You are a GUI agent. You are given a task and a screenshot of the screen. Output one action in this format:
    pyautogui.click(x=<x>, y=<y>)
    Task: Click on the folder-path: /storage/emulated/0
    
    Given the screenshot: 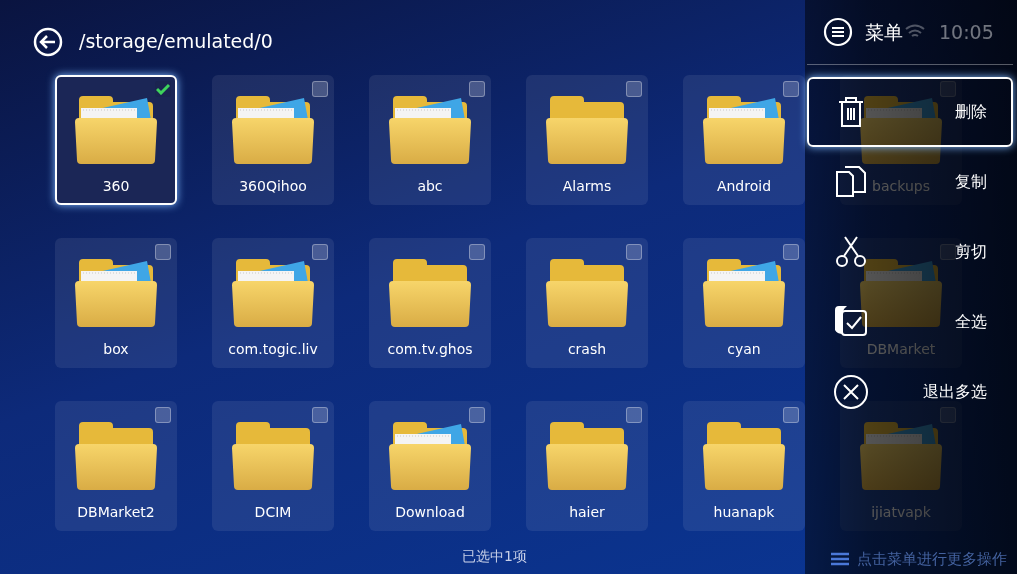 What is the action you would take?
    pyautogui.click(x=176, y=42)
    